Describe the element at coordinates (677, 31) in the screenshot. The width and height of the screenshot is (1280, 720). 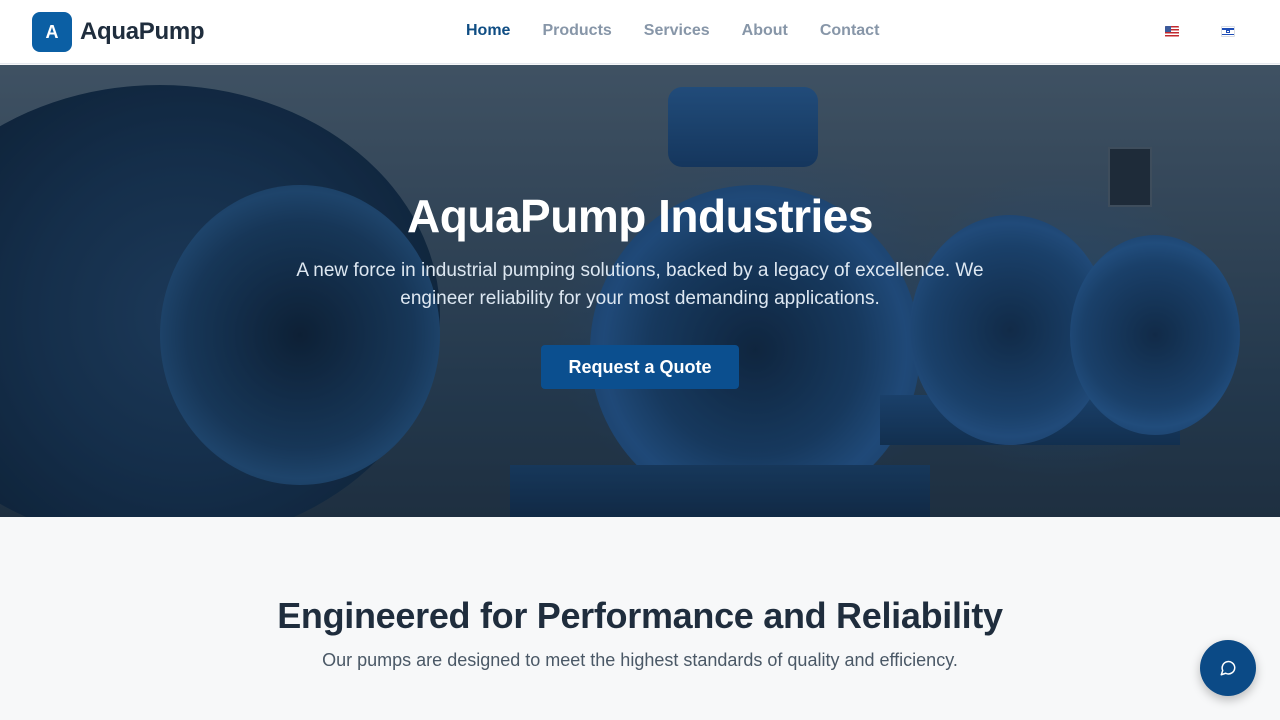
I see `nav-item-services: Services` at that location.